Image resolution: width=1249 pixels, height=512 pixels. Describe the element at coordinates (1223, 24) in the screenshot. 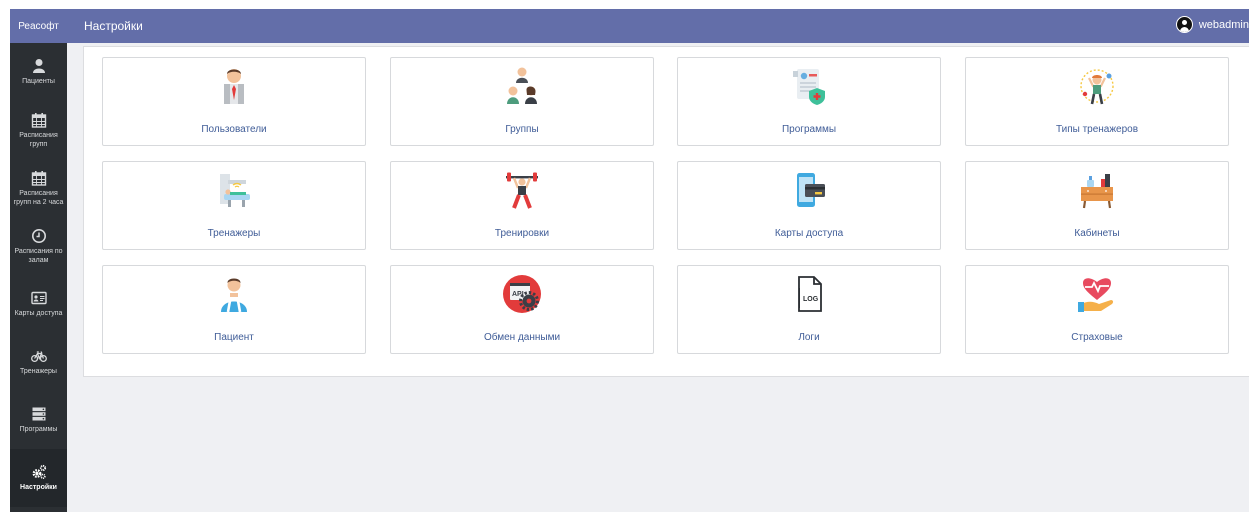

I see `username: webadmin` at that location.